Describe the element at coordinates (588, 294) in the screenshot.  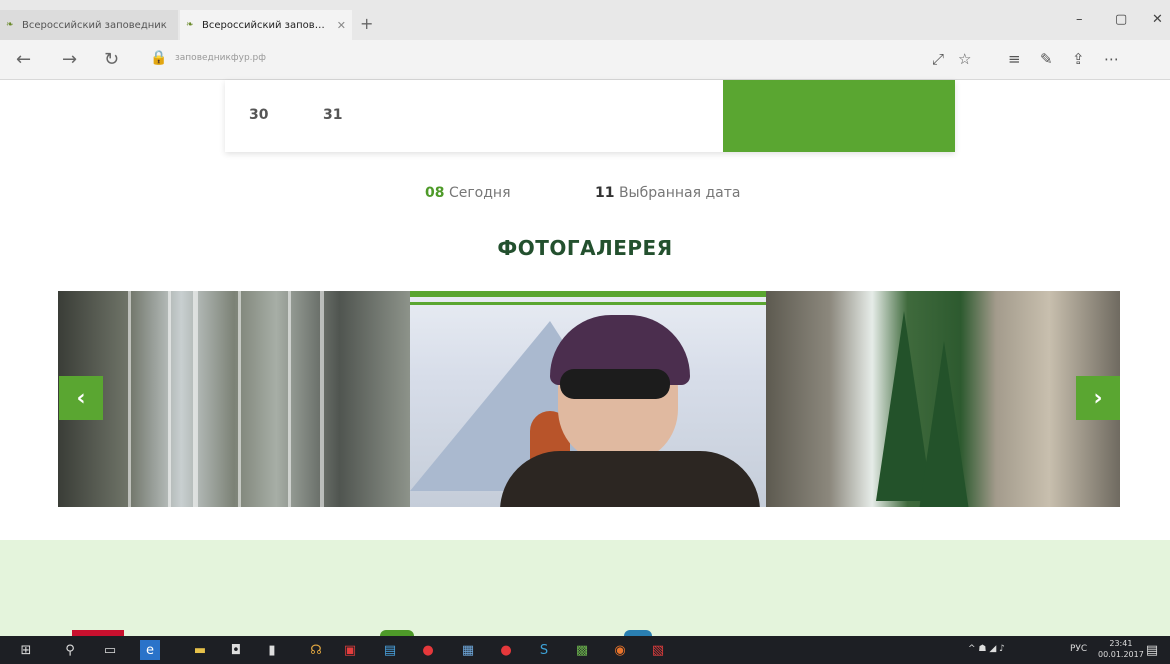
I see `active-slide-indicator` at that location.